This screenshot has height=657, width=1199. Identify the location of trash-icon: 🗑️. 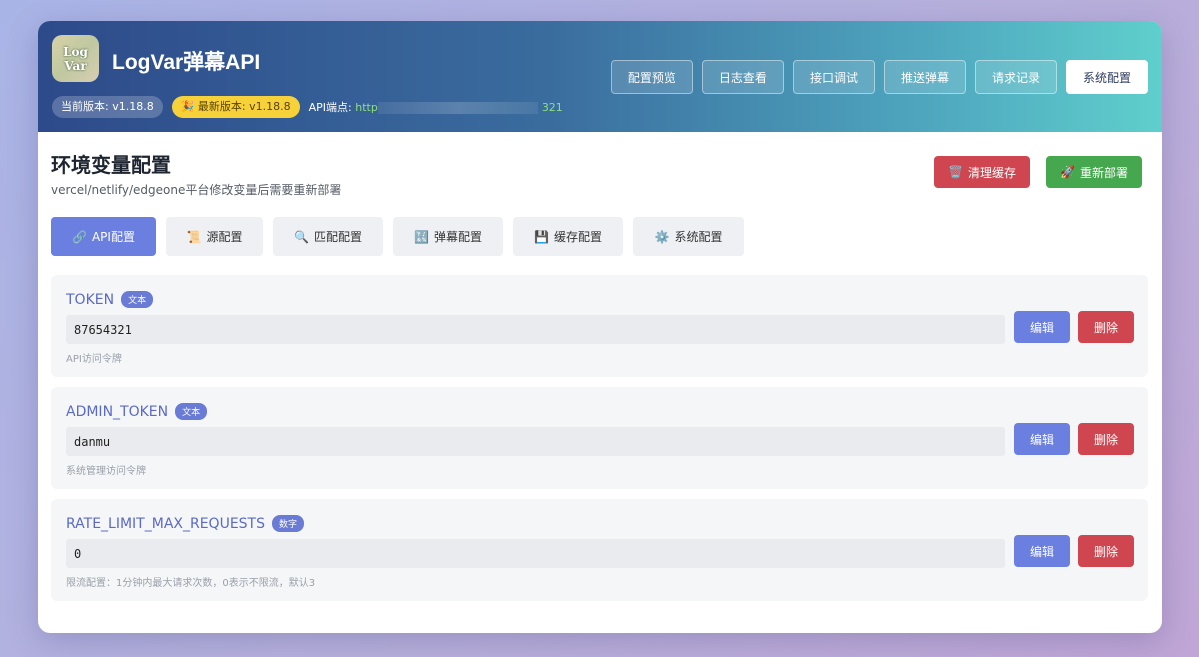
(955, 172).